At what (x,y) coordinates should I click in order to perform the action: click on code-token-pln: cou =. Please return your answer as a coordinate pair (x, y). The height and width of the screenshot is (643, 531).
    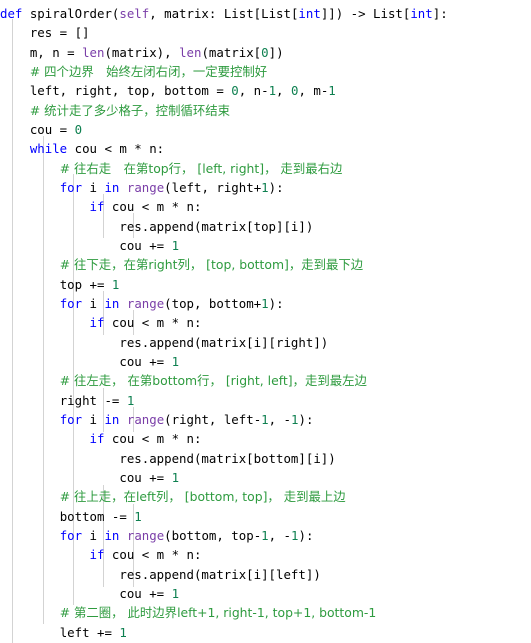
    Looking at the image, I should click on (52, 129).